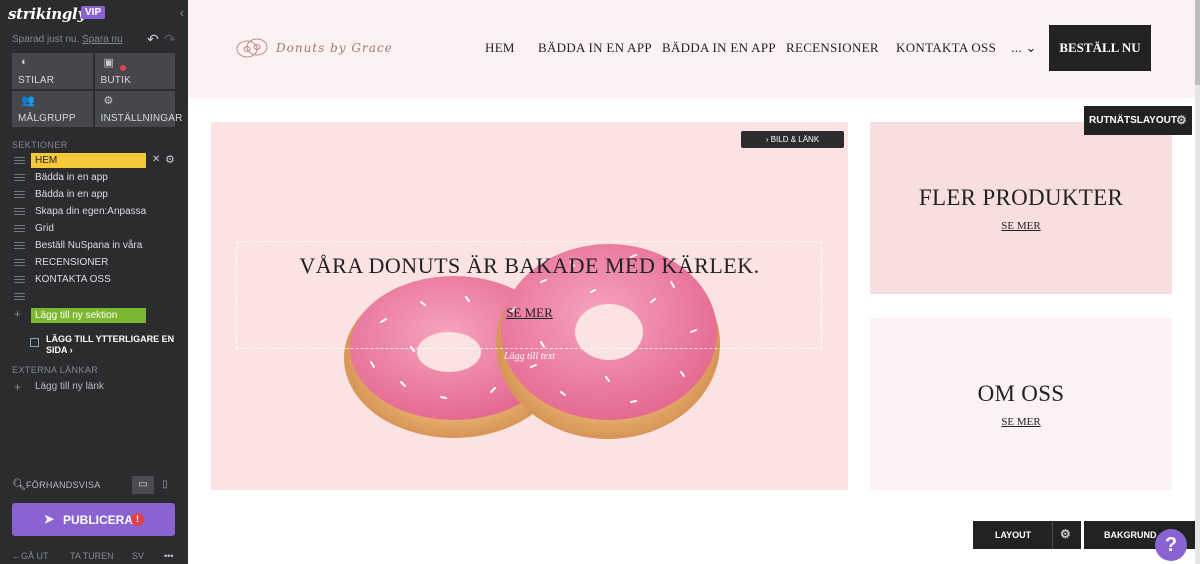 The height and width of the screenshot is (564, 1200). I want to click on image-link-button: › BILD & LÄNK, so click(792, 139).